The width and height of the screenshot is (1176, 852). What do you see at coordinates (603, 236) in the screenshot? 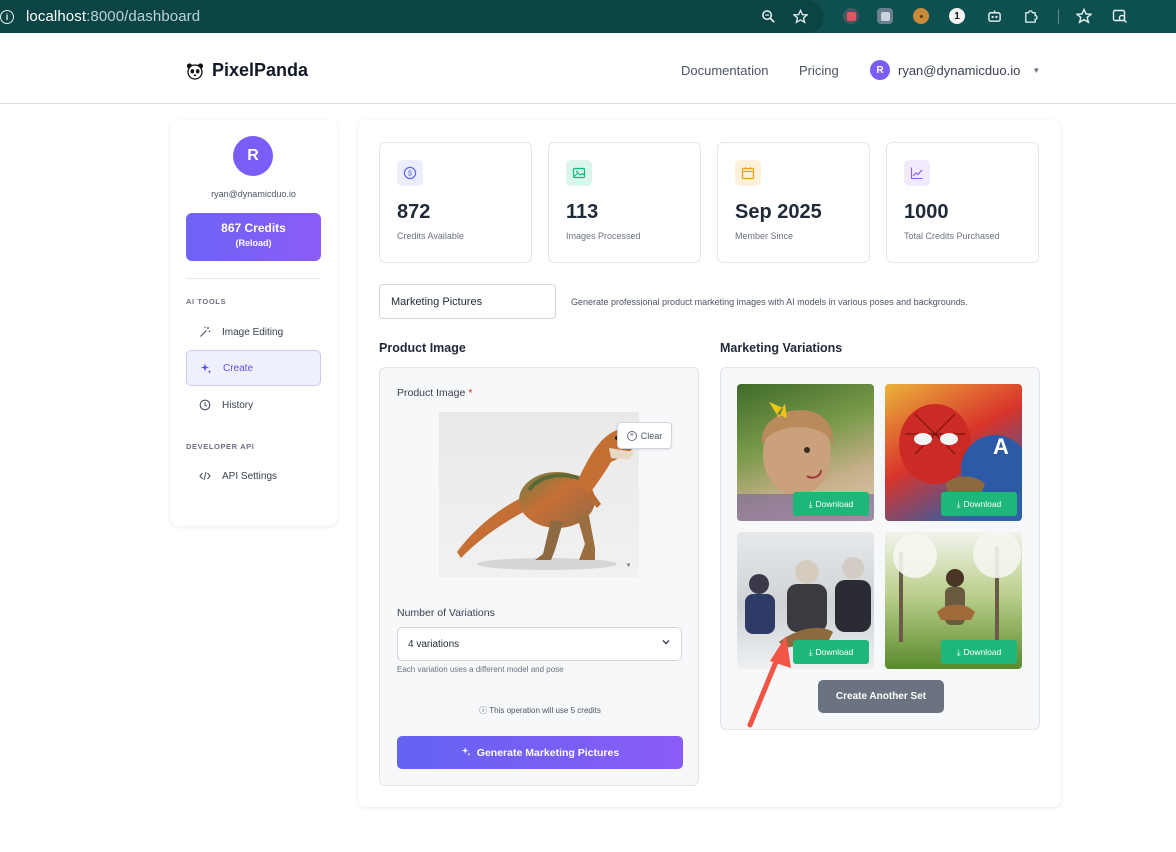
I see `stat-label: Images Processed` at bounding box center [603, 236].